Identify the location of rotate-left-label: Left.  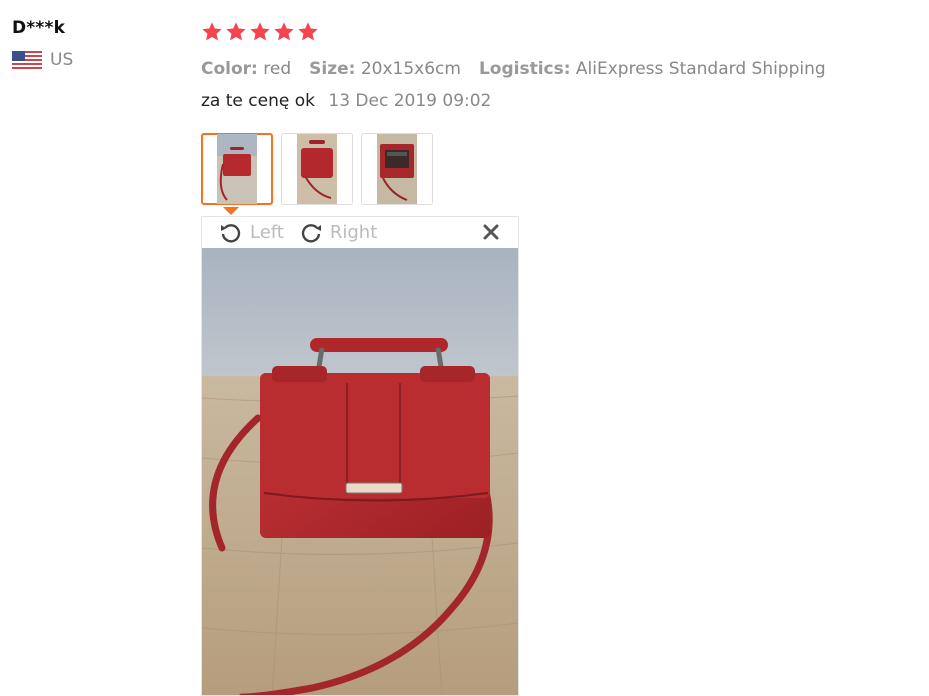
(267, 232).